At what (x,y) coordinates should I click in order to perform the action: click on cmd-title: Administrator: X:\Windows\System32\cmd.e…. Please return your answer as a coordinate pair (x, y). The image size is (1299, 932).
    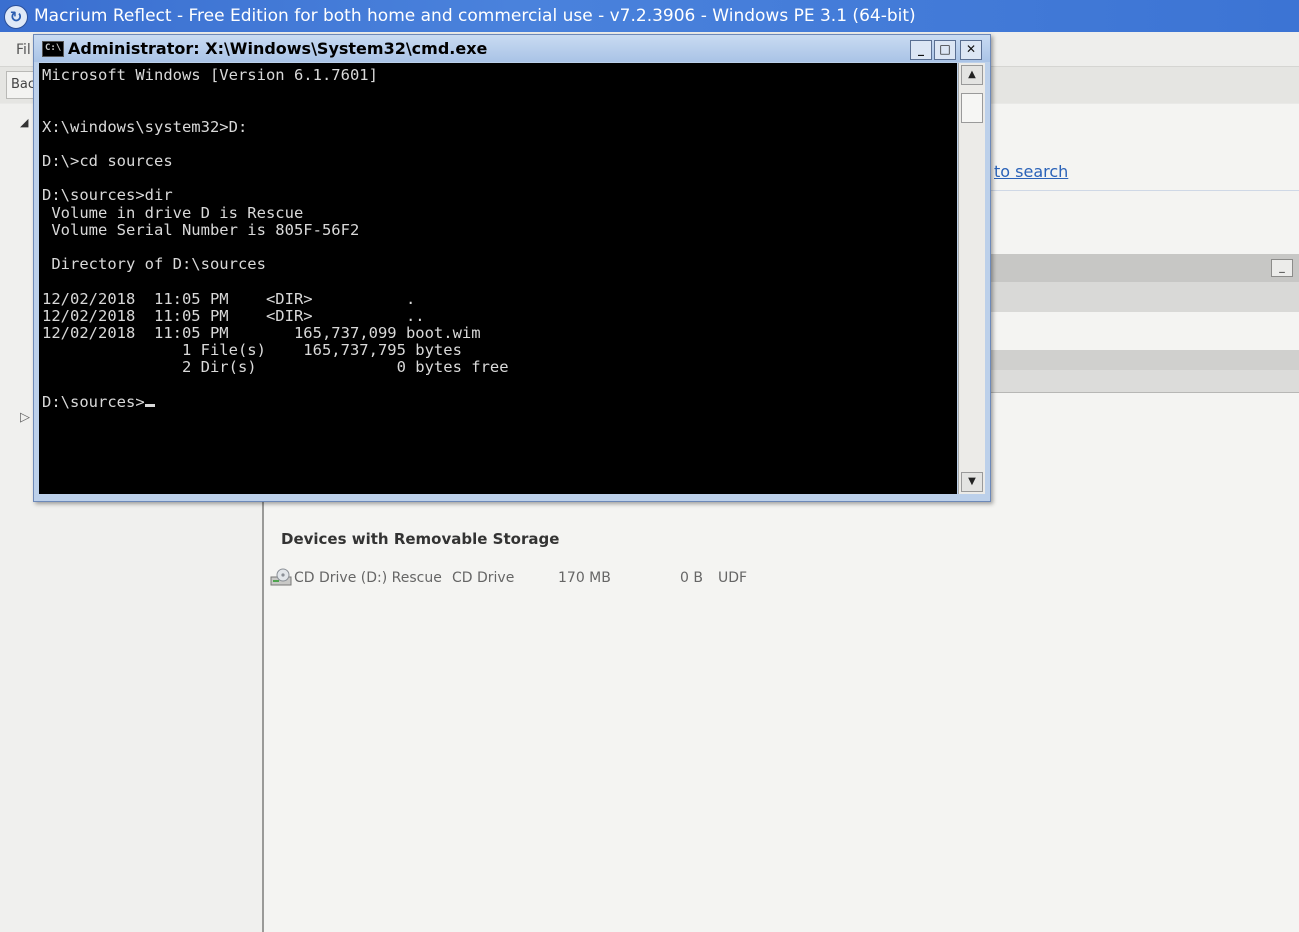
    Looking at the image, I should click on (278, 48).